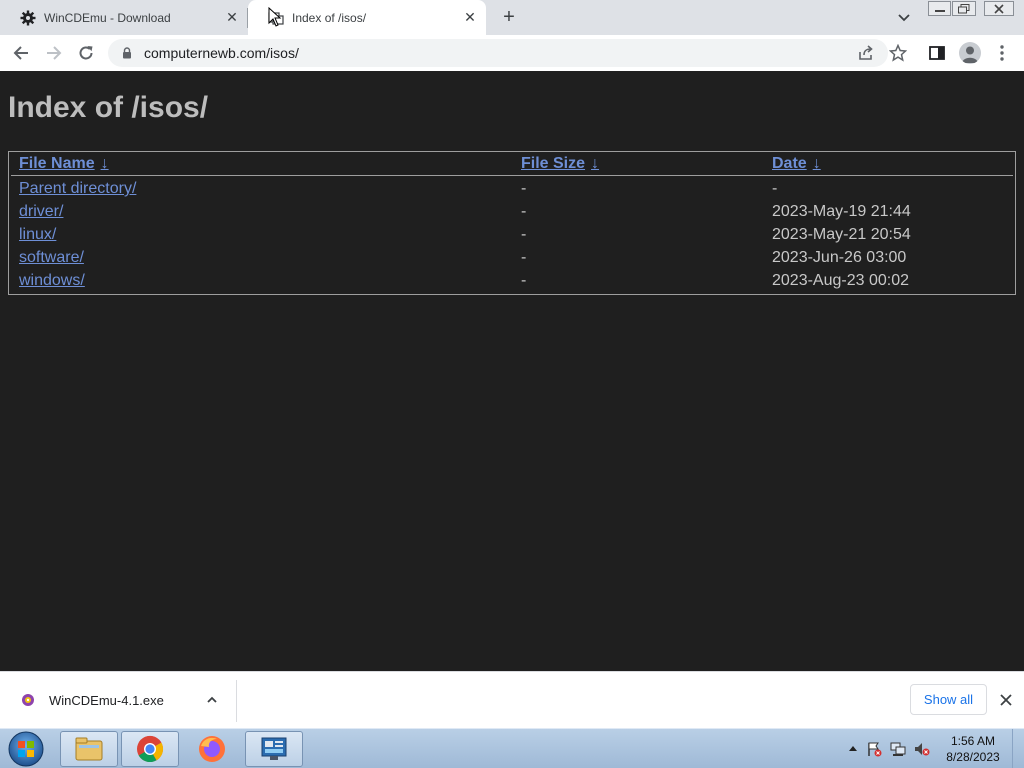  What do you see at coordinates (560, 164) in the screenshot?
I see `column-header-file-size: File Size ↓` at bounding box center [560, 164].